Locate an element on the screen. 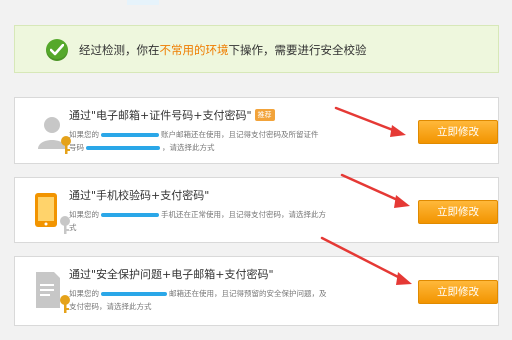 Image resolution: width=512 pixels, height=340 pixels. top-tab-strip is located at coordinates (143, 2).